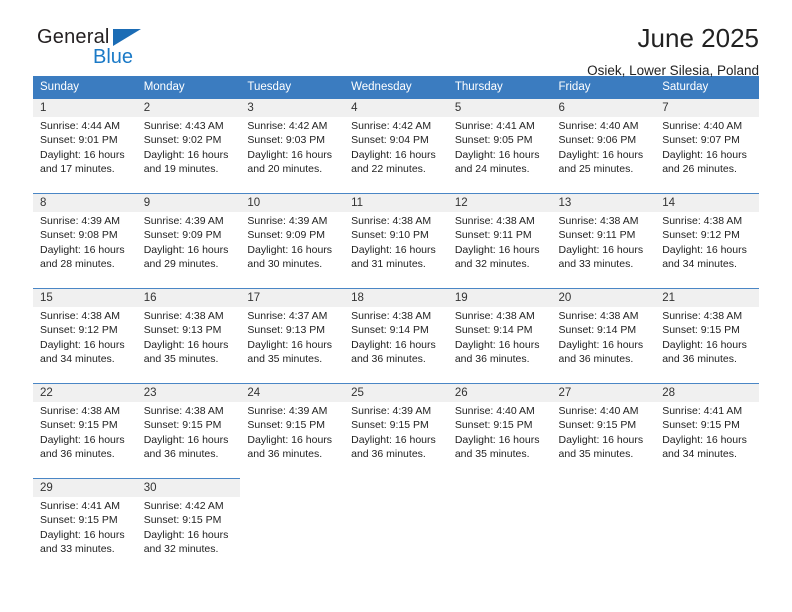 The width and height of the screenshot is (792, 612). Describe the element at coordinates (292, 108) in the screenshot. I see `day-number: 3` at that location.